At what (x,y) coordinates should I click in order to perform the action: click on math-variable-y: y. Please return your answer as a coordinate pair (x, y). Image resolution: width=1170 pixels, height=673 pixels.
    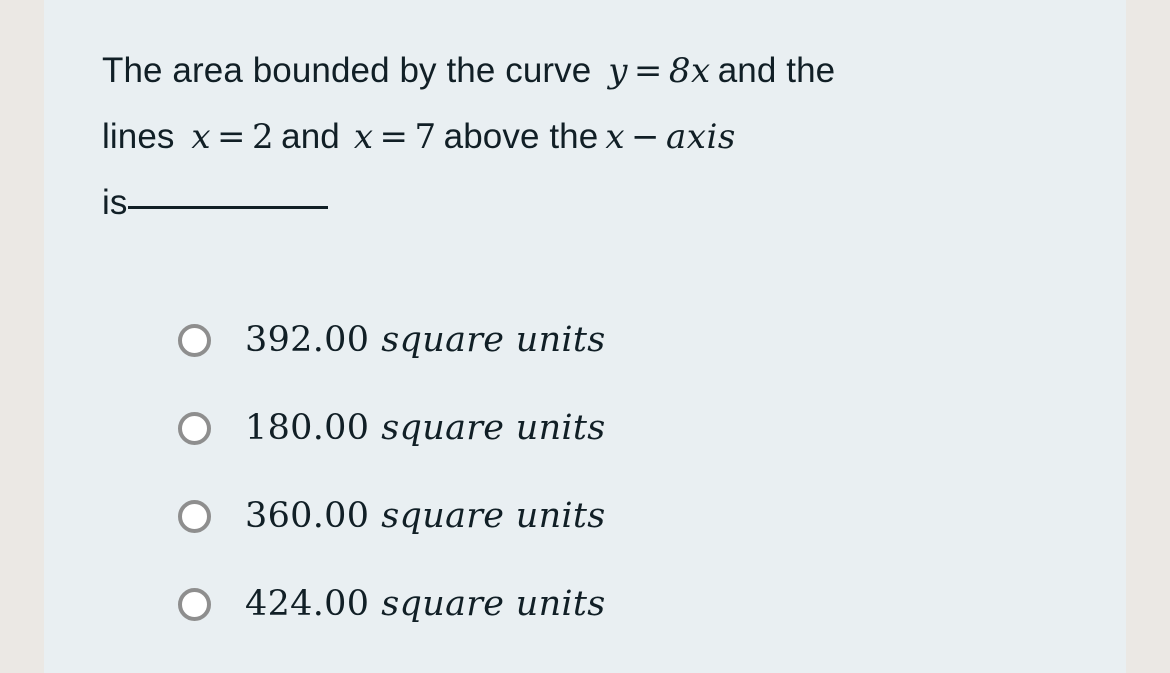
    Looking at the image, I should click on (618, 71).